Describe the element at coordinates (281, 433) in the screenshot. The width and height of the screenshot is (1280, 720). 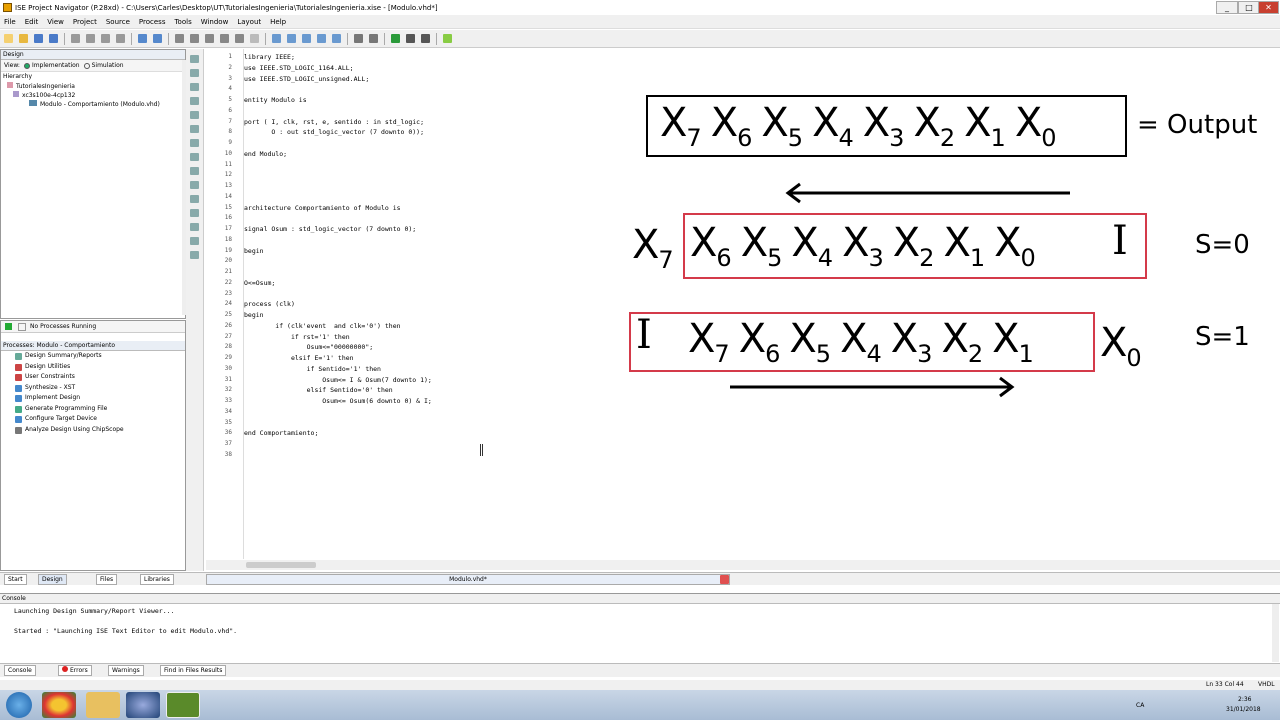
I see `code-line: end Comportamiento;` at that location.